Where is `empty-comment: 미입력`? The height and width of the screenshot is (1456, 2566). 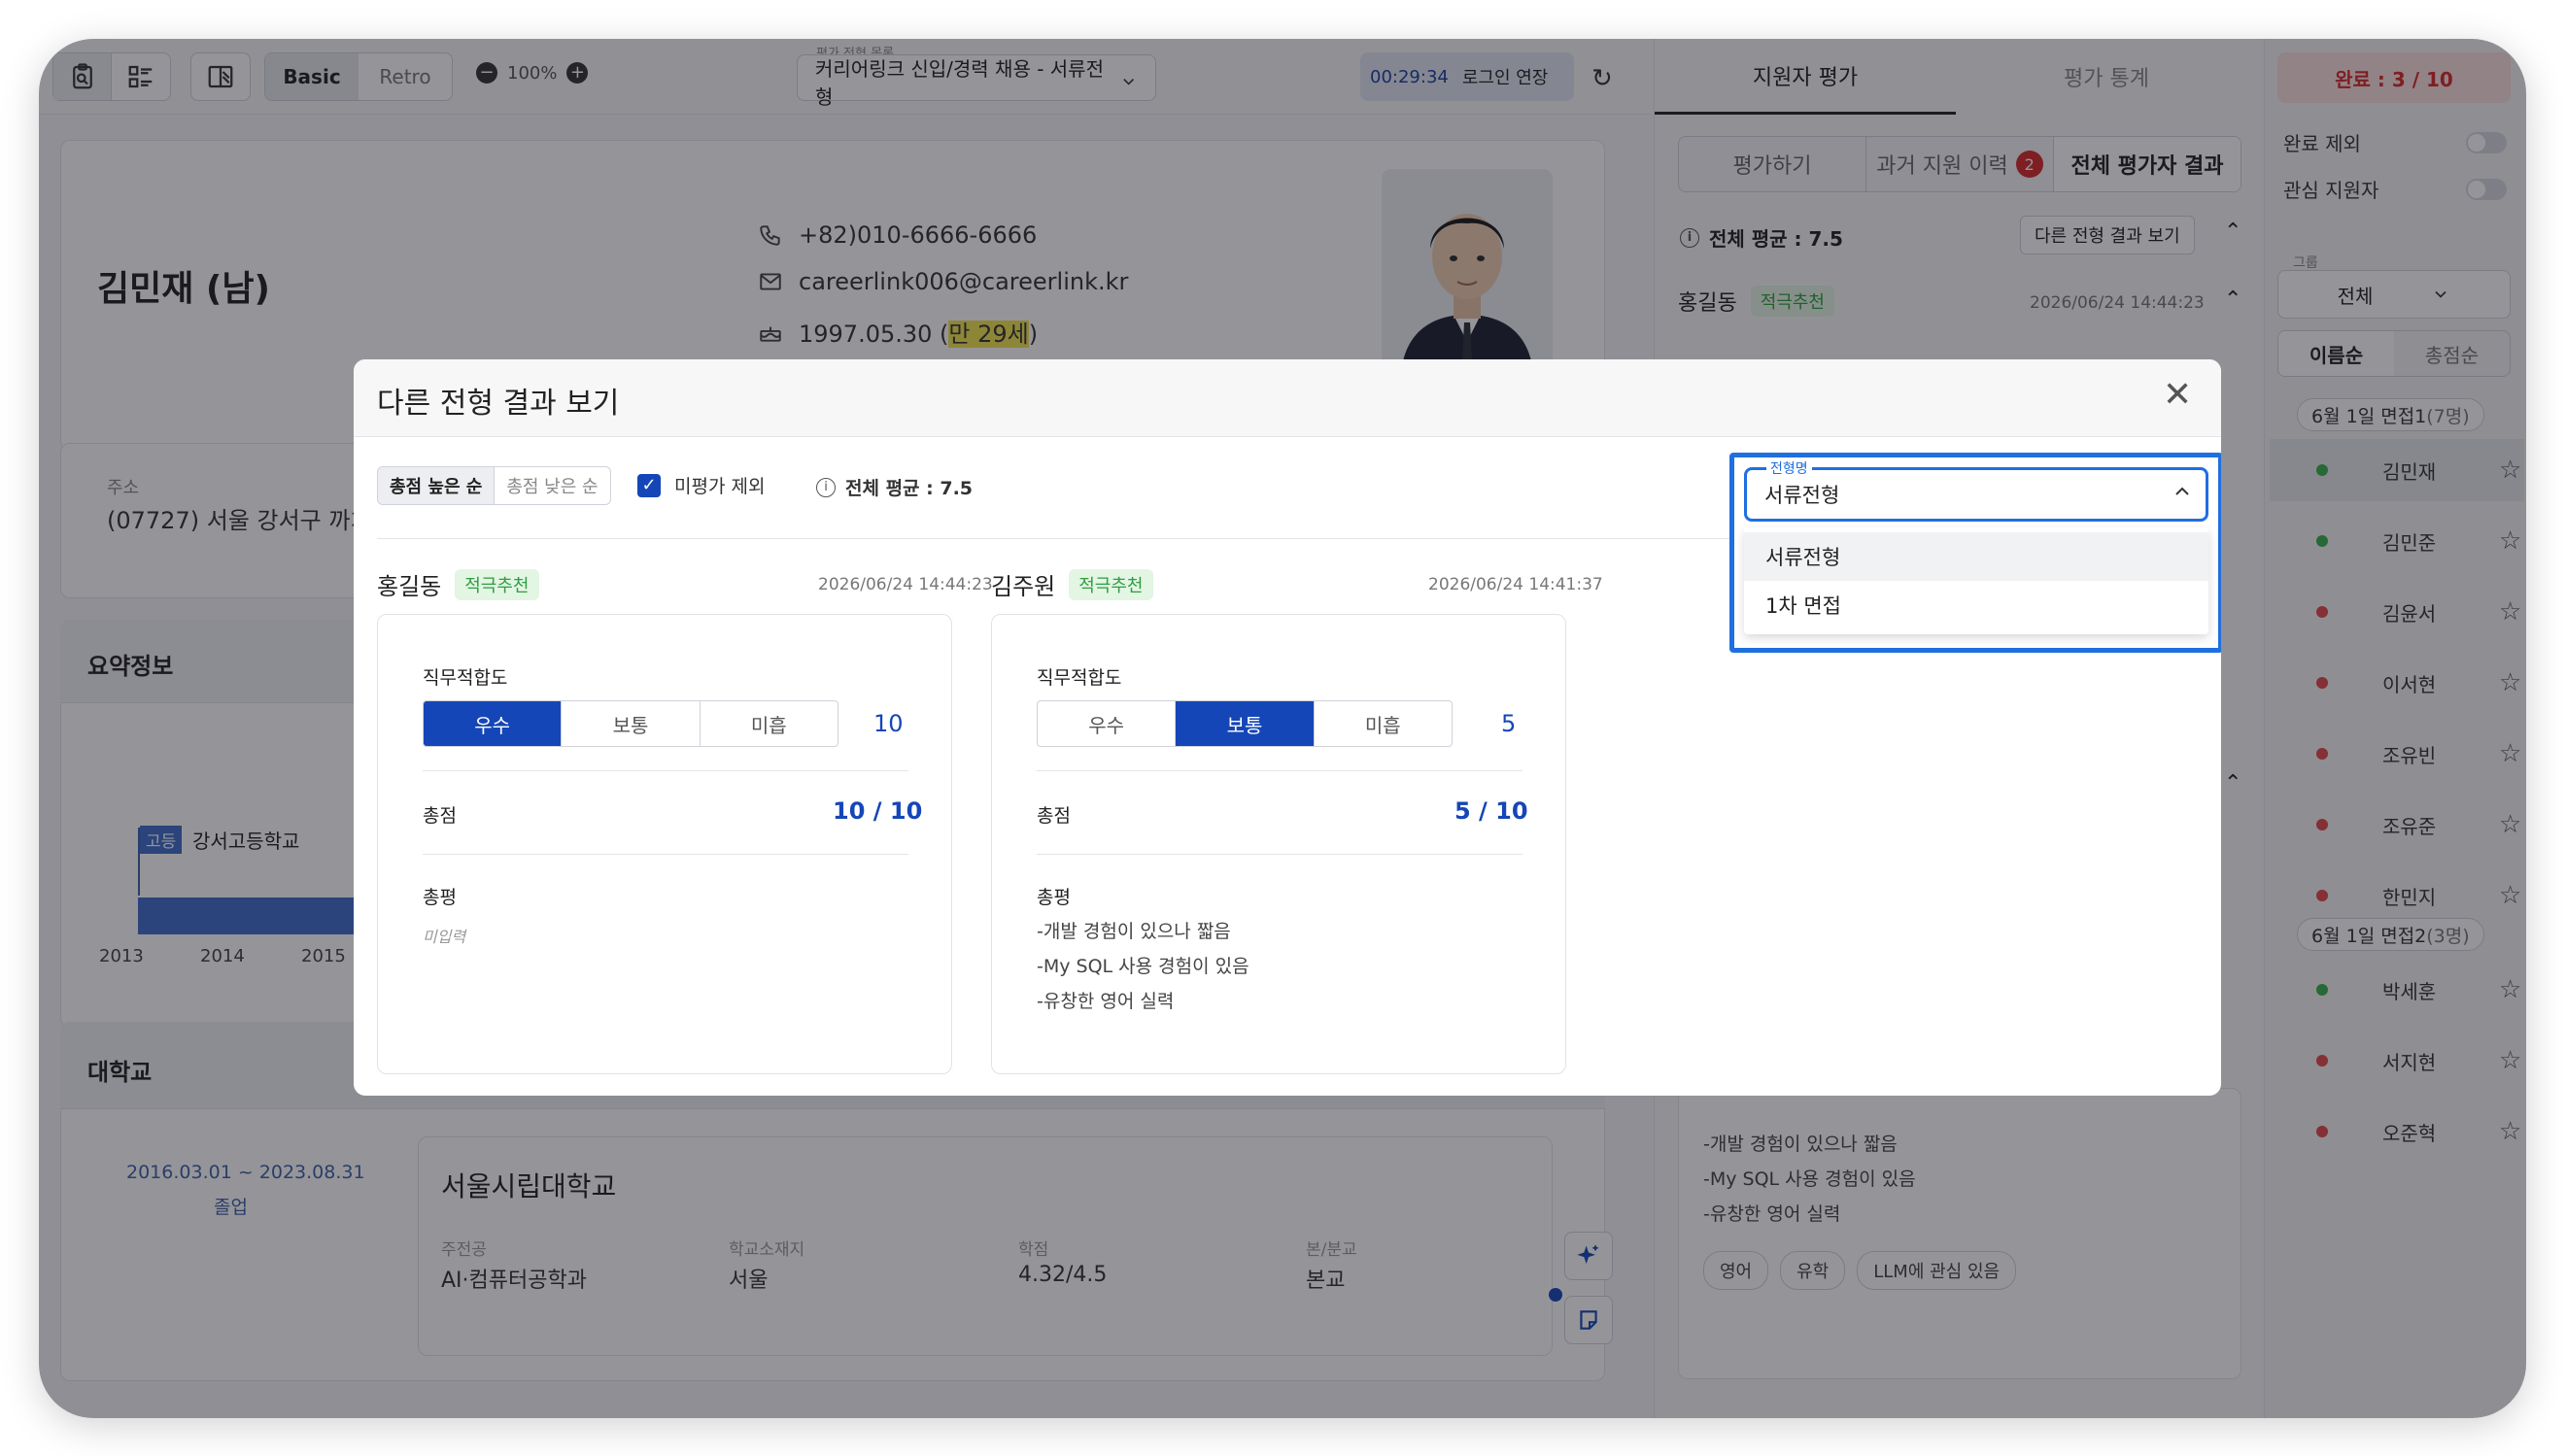
empty-comment: 미입력 is located at coordinates (444, 937).